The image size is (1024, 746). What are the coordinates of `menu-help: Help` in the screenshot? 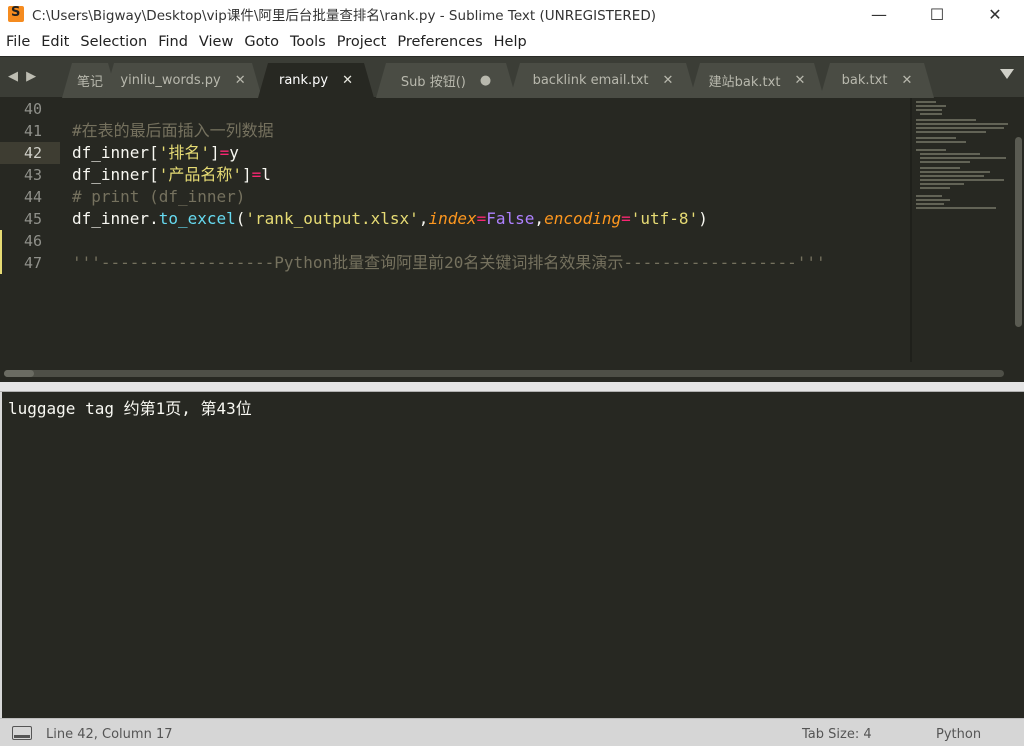 It's located at (510, 42).